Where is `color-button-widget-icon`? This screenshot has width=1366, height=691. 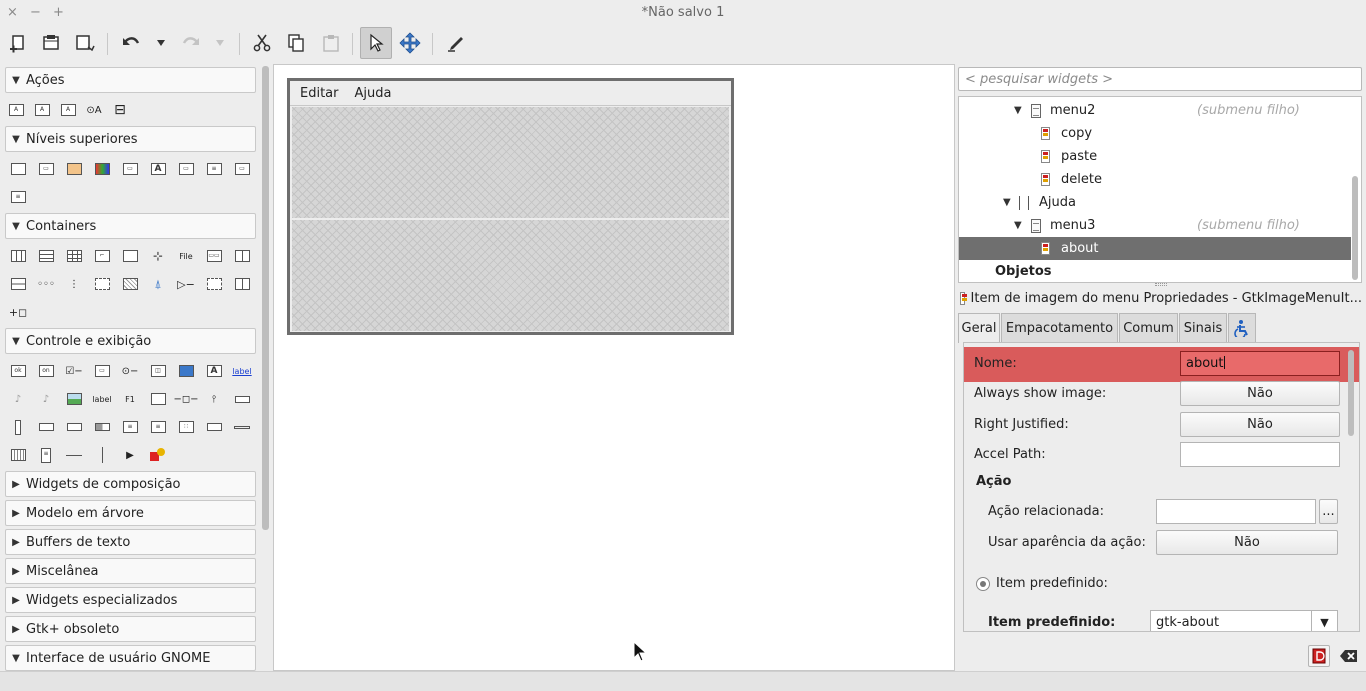 color-button-widget-icon is located at coordinates (186, 371).